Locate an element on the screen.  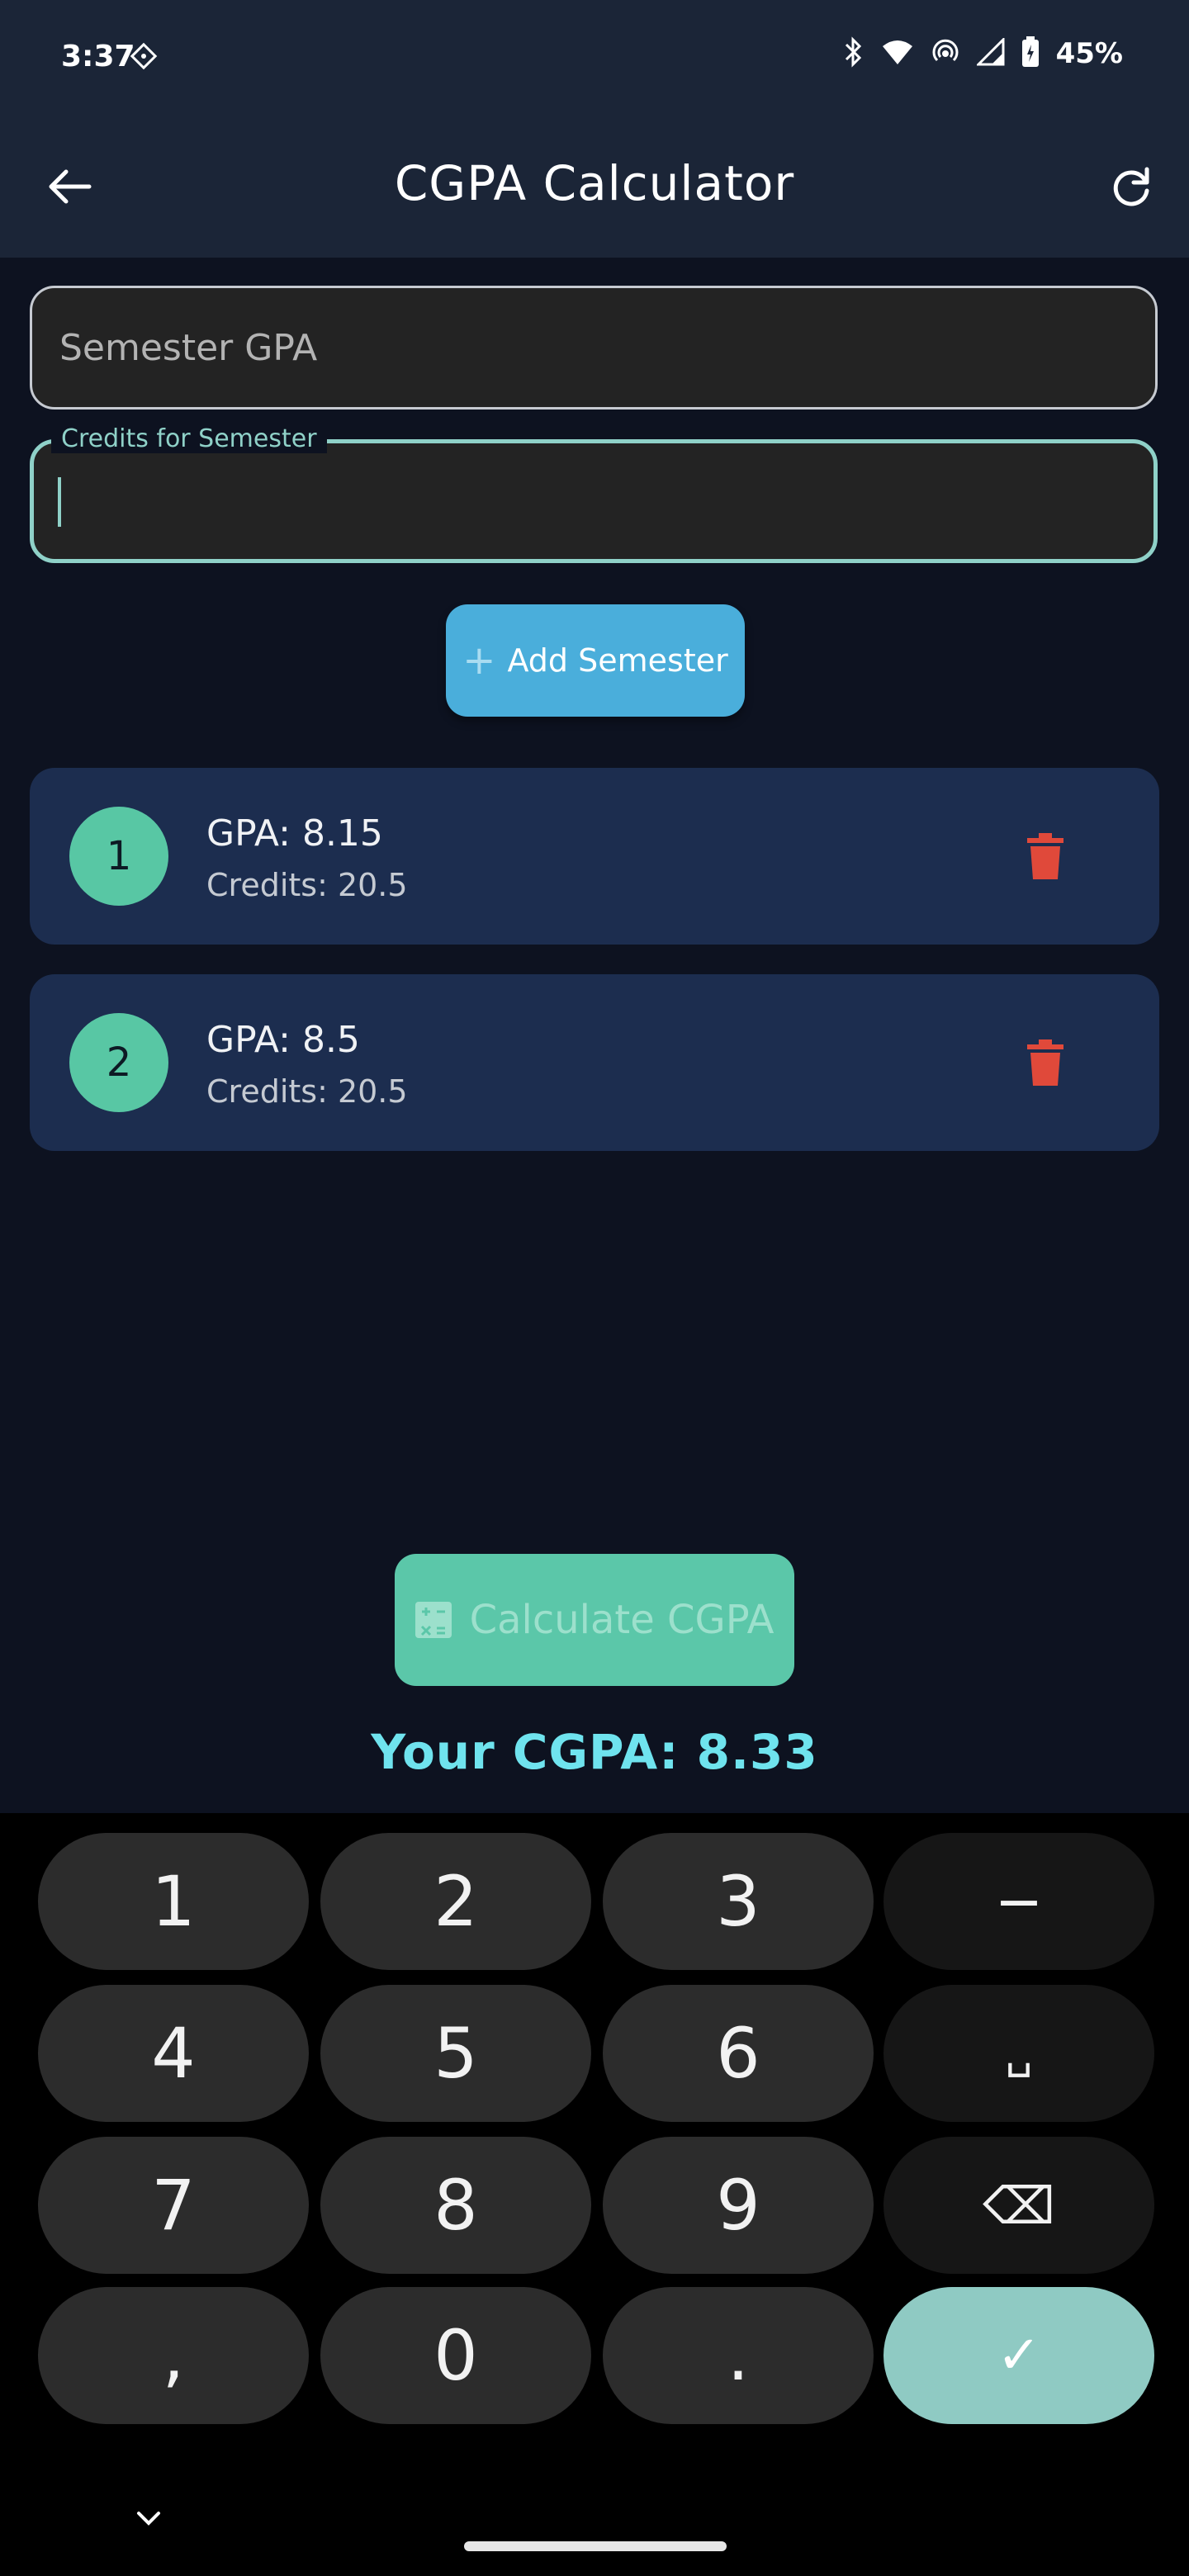
key-minus: − is located at coordinates (1018, 1901).